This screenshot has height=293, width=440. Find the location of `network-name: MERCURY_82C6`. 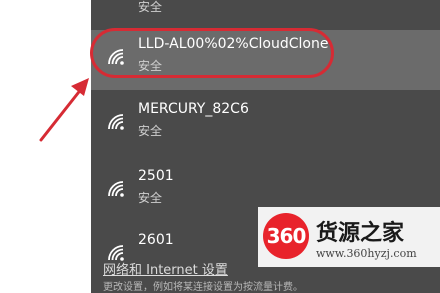

network-name: MERCURY_82C6 is located at coordinates (193, 109).